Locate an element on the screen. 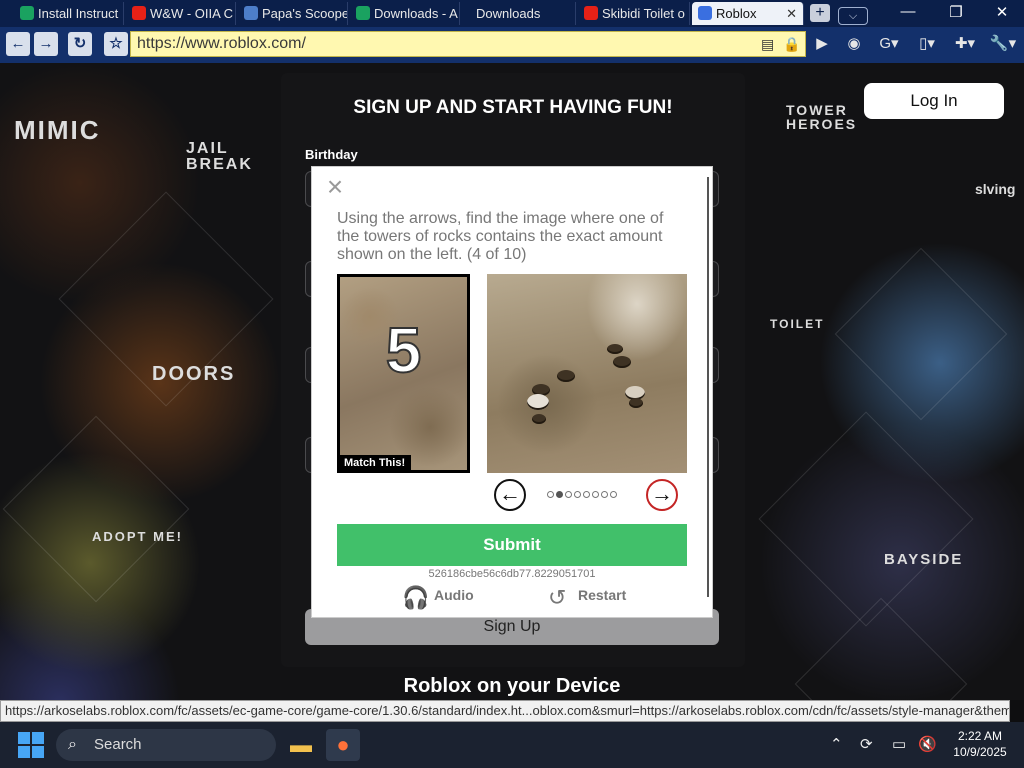  captcha-page-dots is located at coordinates (587, 496).